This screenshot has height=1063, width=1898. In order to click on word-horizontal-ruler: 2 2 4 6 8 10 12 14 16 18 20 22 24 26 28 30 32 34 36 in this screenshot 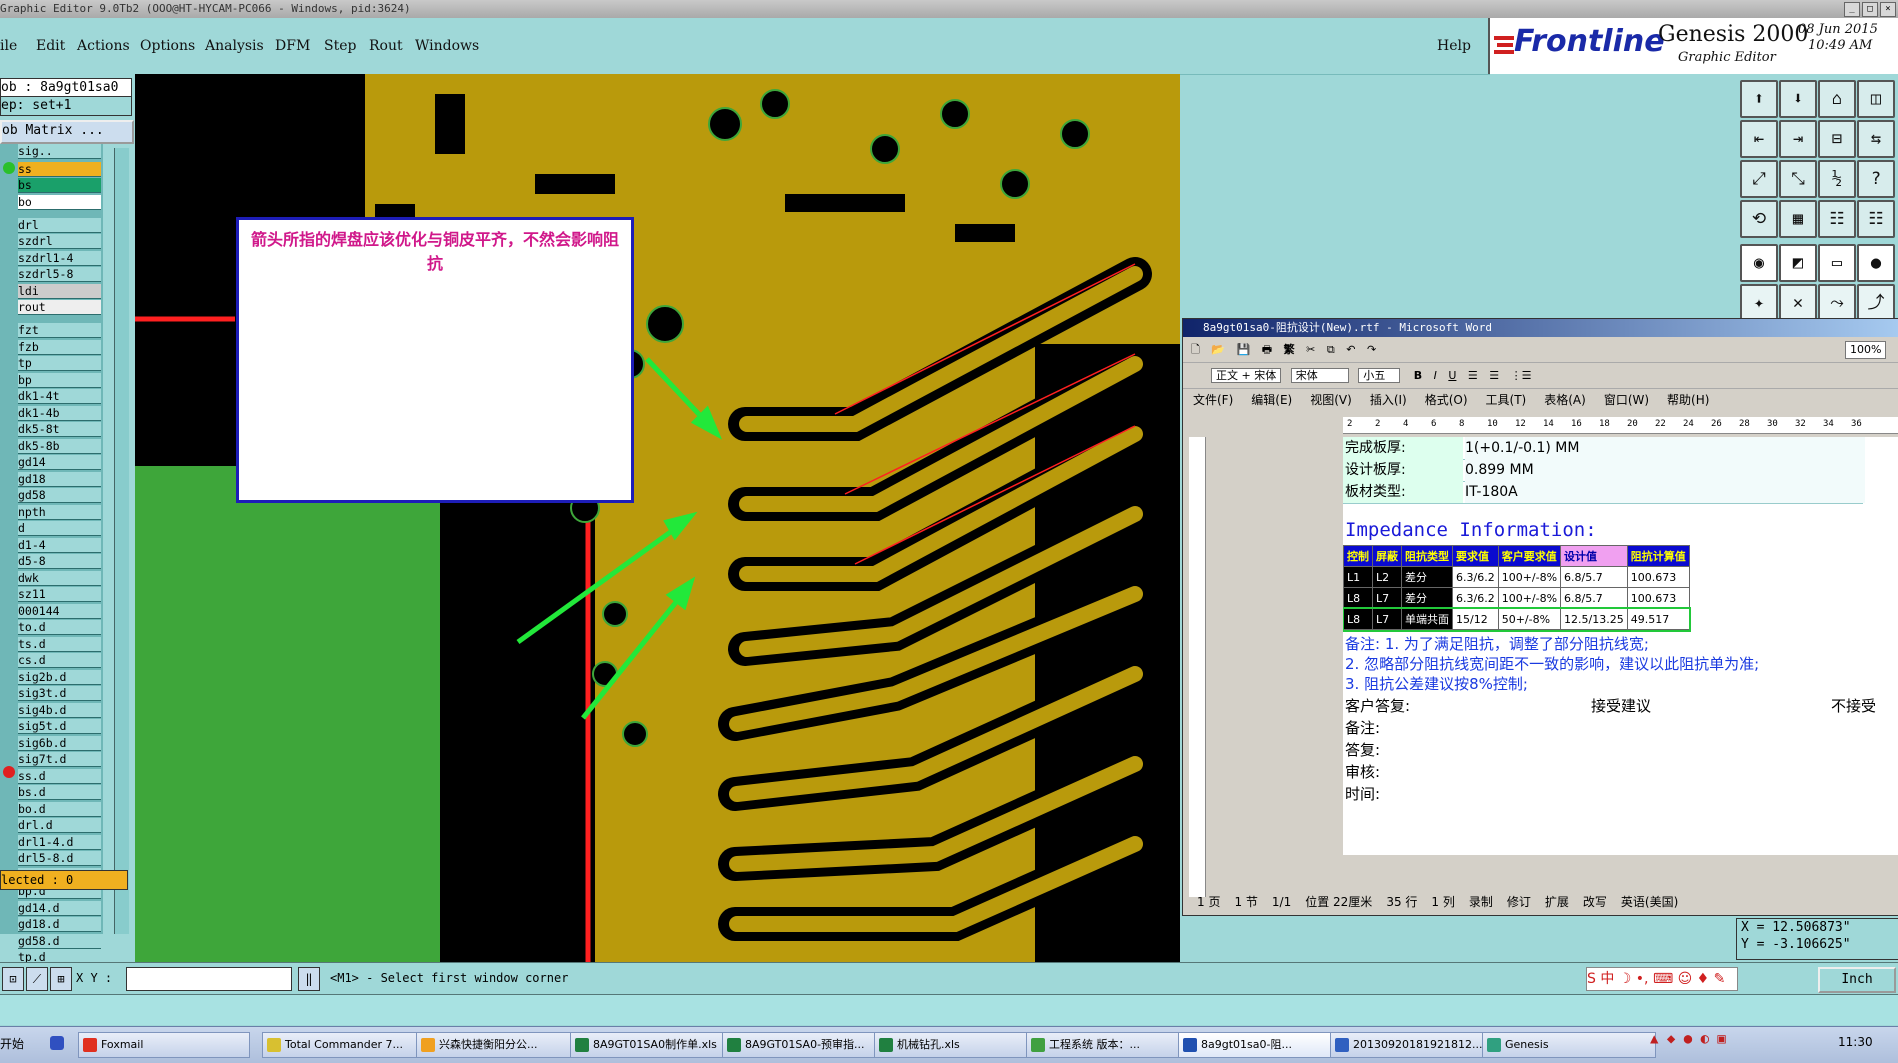, I will do `click(1620, 425)`.